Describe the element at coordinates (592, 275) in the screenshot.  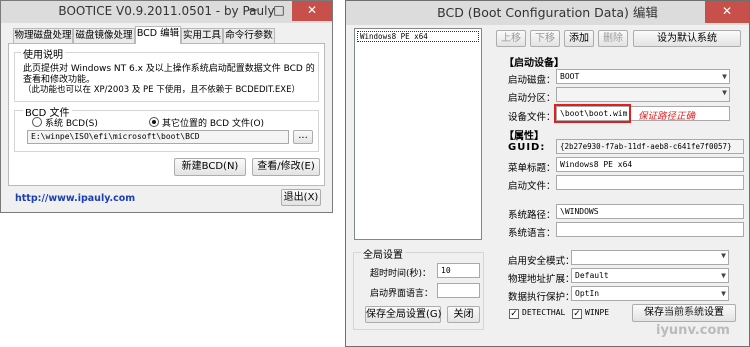
I see `pae-value: Default` at that location.